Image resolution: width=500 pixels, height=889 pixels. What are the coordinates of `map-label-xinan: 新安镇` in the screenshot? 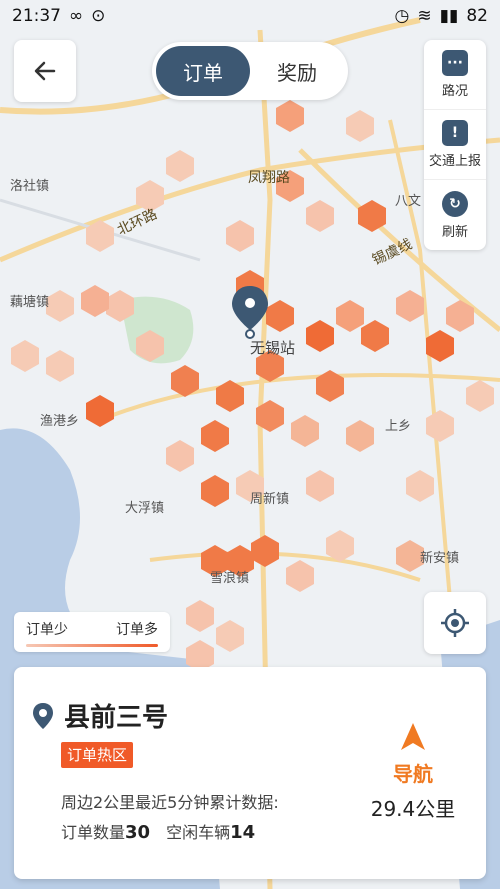 It's located at (439, 558).